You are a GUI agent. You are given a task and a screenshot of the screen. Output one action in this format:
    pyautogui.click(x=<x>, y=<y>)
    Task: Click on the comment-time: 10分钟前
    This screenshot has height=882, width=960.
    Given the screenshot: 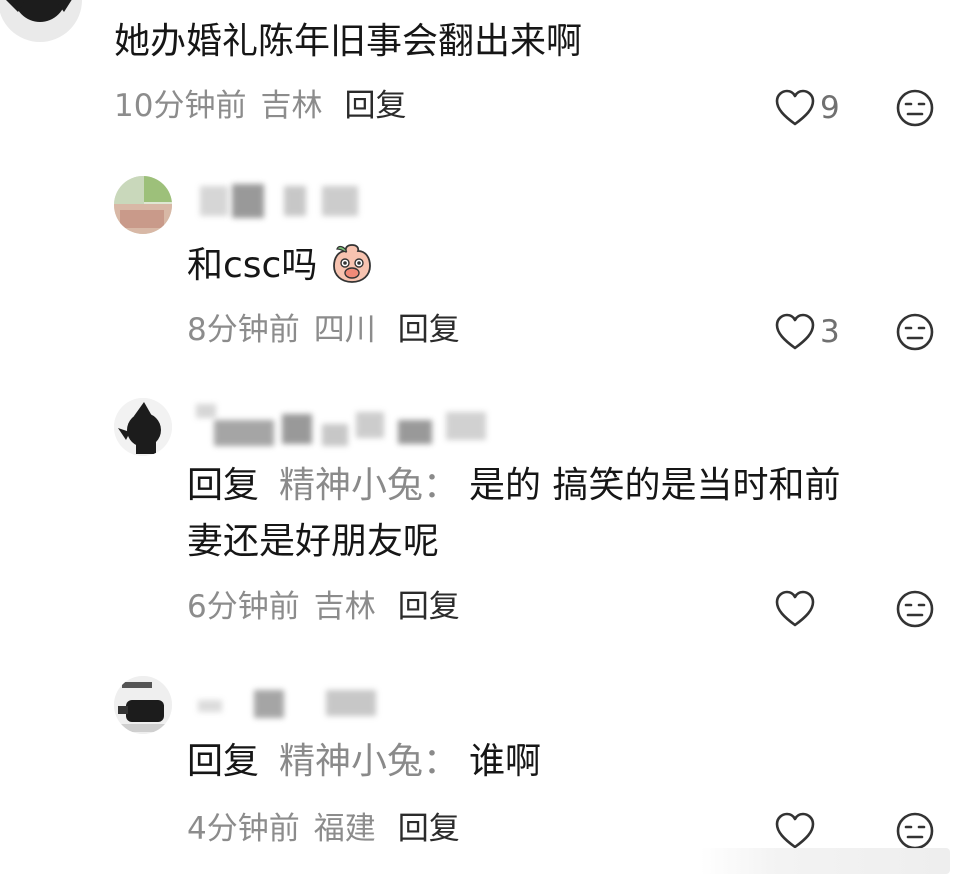 What is the action you would take?
    pyautogui.click(x=180, y=106)
    